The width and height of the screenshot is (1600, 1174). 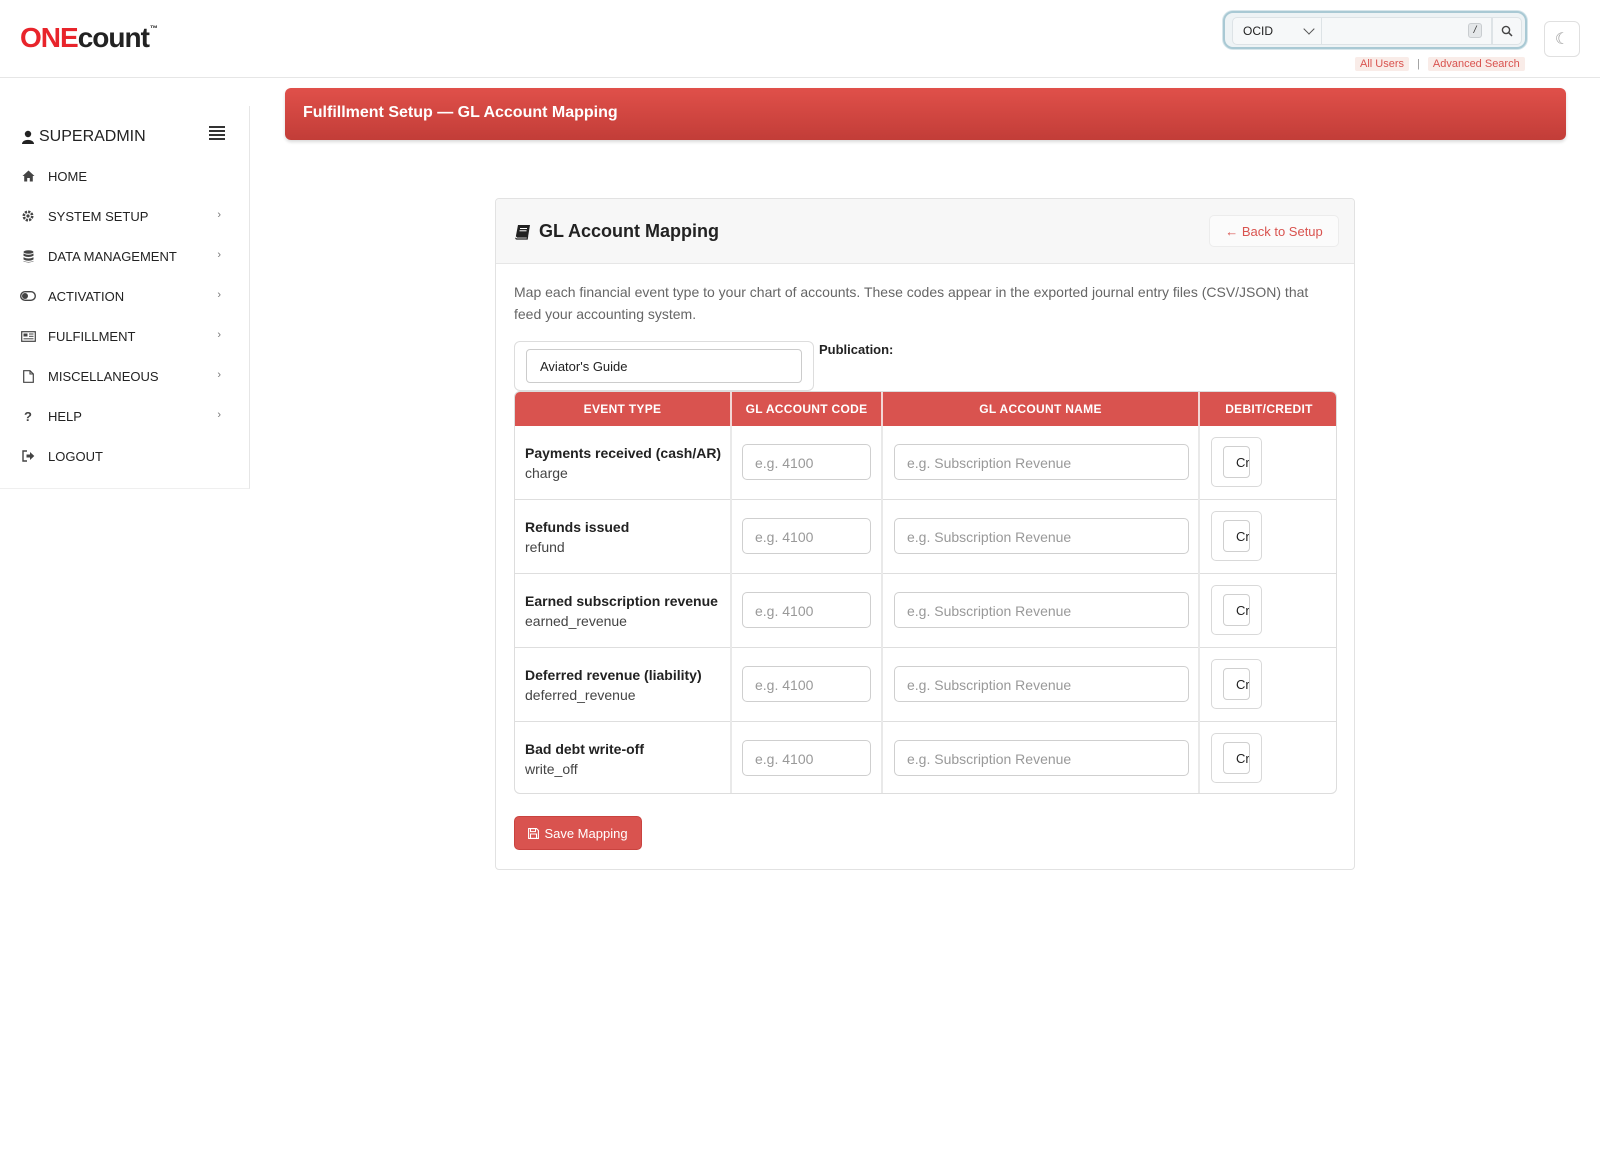 I want to click on back-to-setup-button: ← Back to Setup, so click(x=1274, y=231).